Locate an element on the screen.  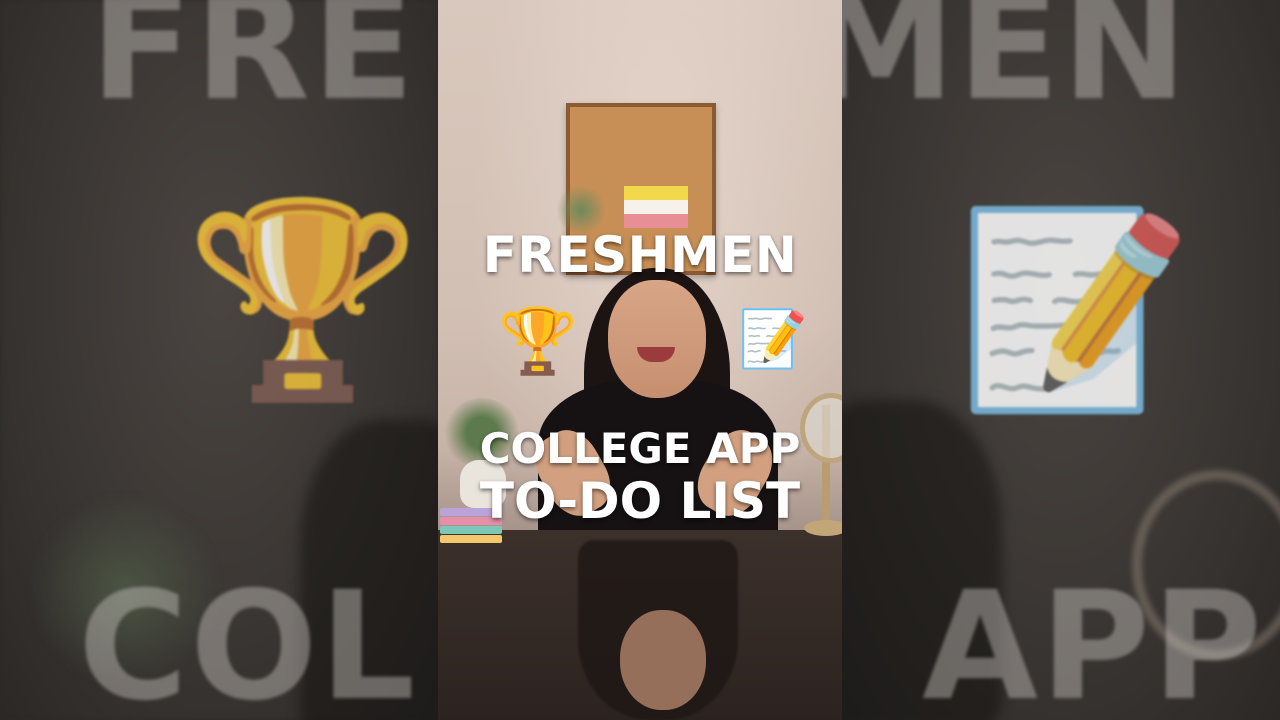
caption-title: FRESHMEN is located at coordinates (640, 255).